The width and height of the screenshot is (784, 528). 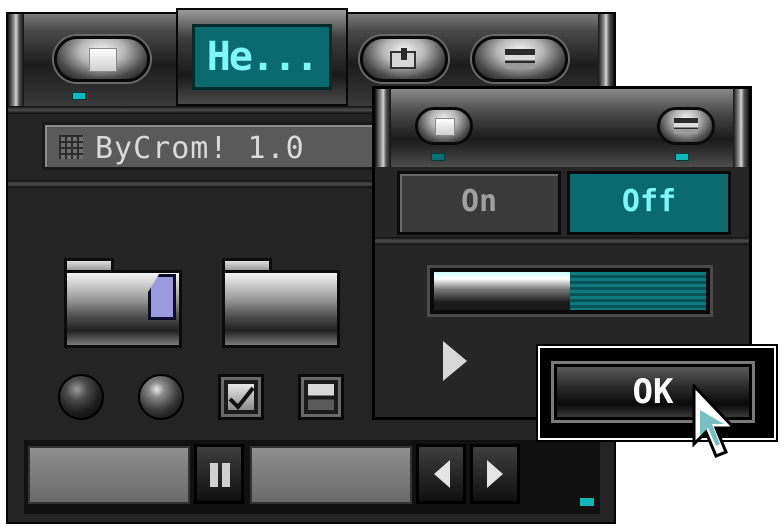 I want to click on divider, so click(x=562, y=241).